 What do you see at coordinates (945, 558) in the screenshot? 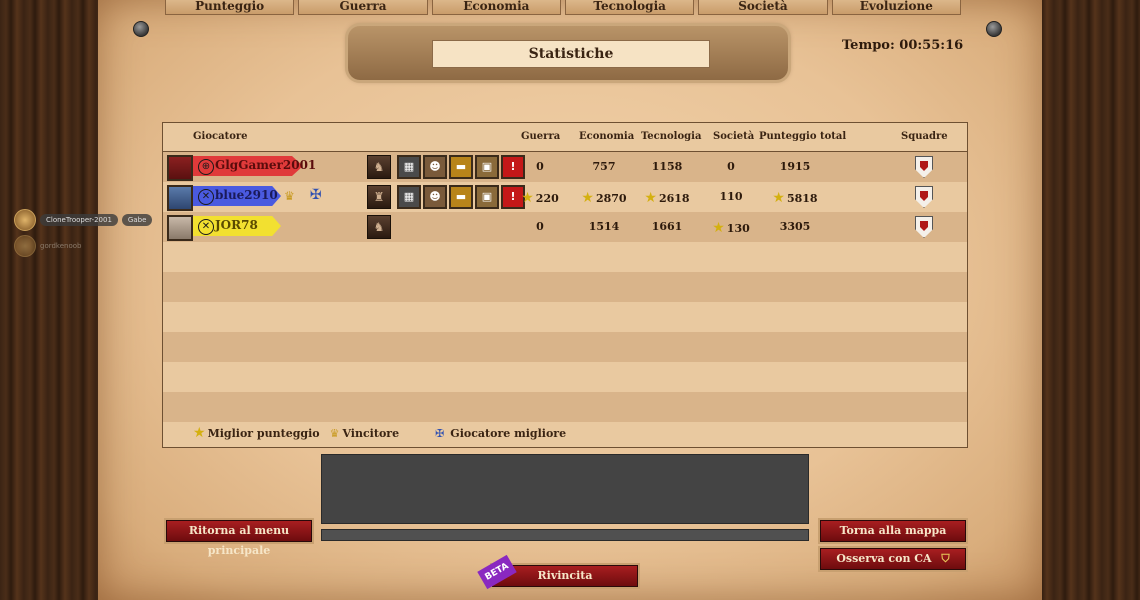
I see `shield-icon: ⛉` at bounding box center [945, 558].